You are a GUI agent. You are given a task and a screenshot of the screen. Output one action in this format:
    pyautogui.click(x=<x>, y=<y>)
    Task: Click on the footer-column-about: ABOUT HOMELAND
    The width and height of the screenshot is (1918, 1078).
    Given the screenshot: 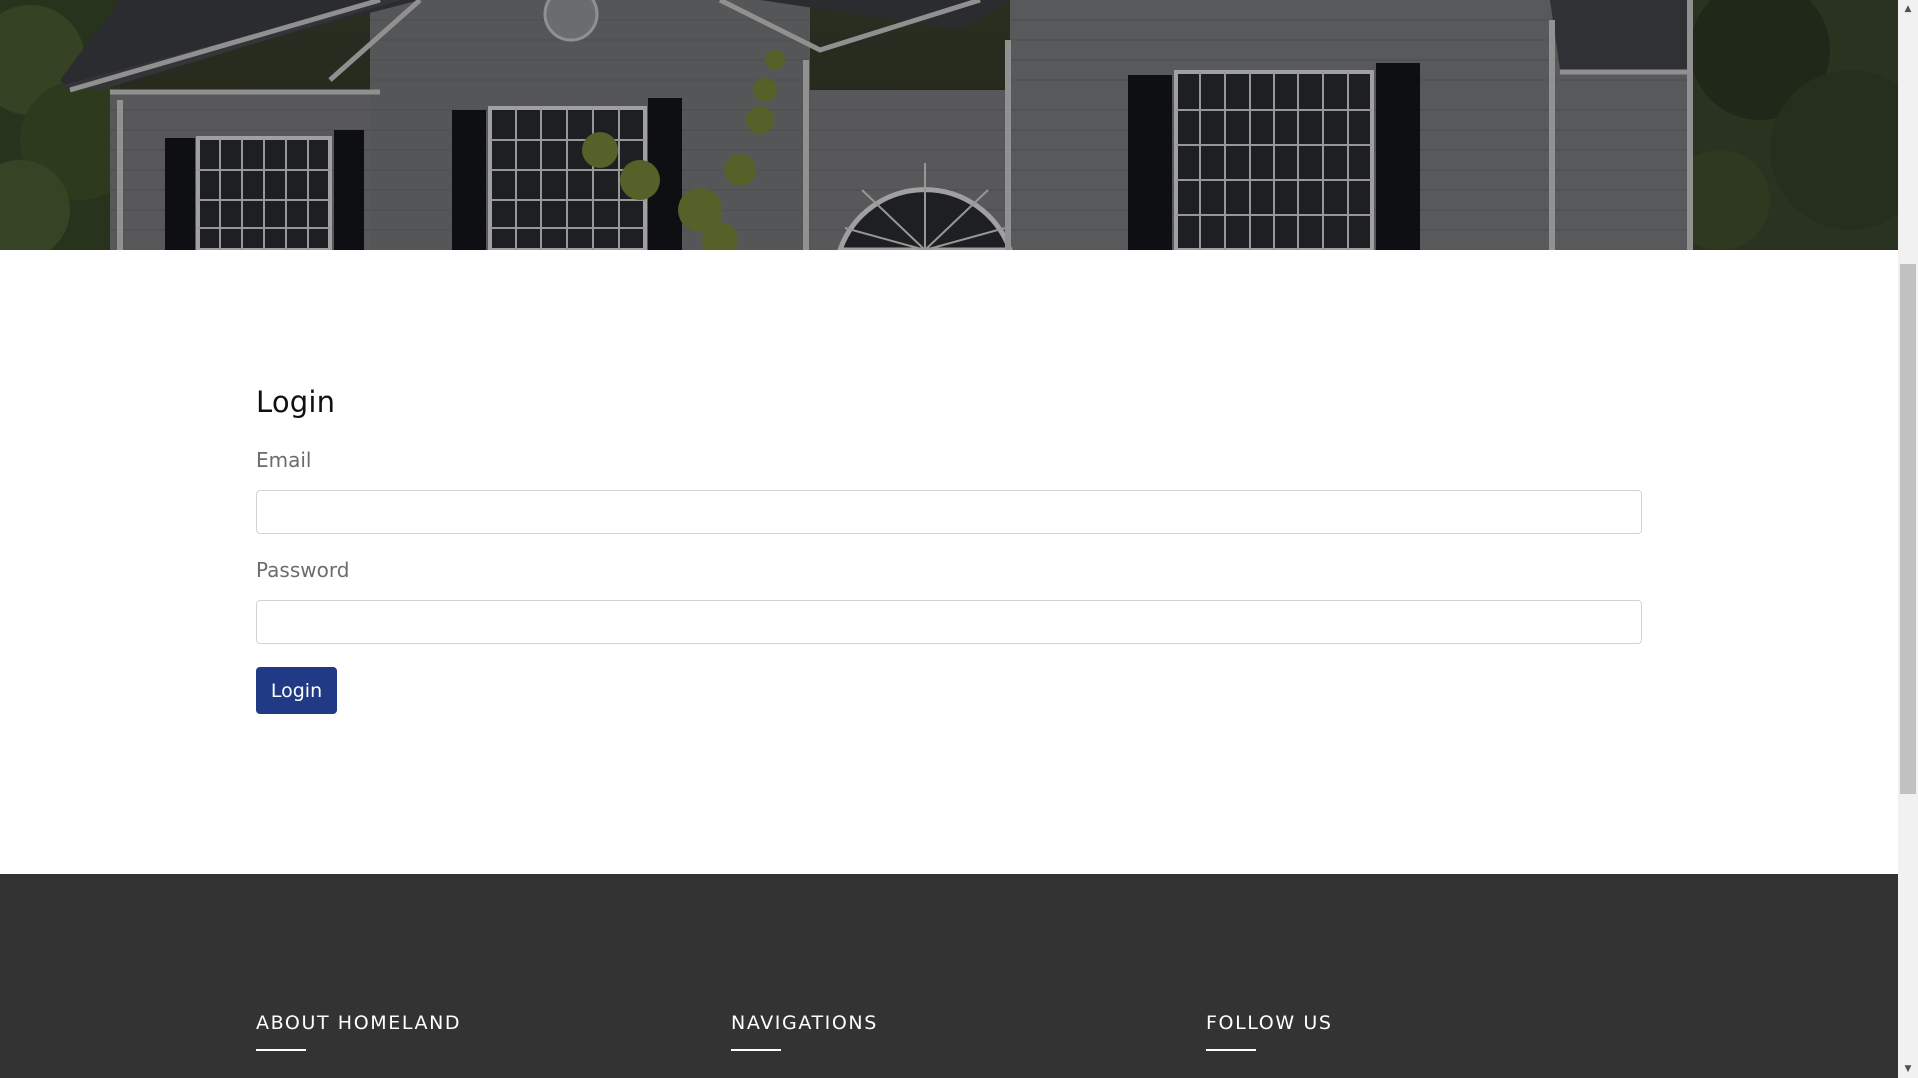 What is the action you would take?
    pyautogui.click(x=358, y=1031)
    